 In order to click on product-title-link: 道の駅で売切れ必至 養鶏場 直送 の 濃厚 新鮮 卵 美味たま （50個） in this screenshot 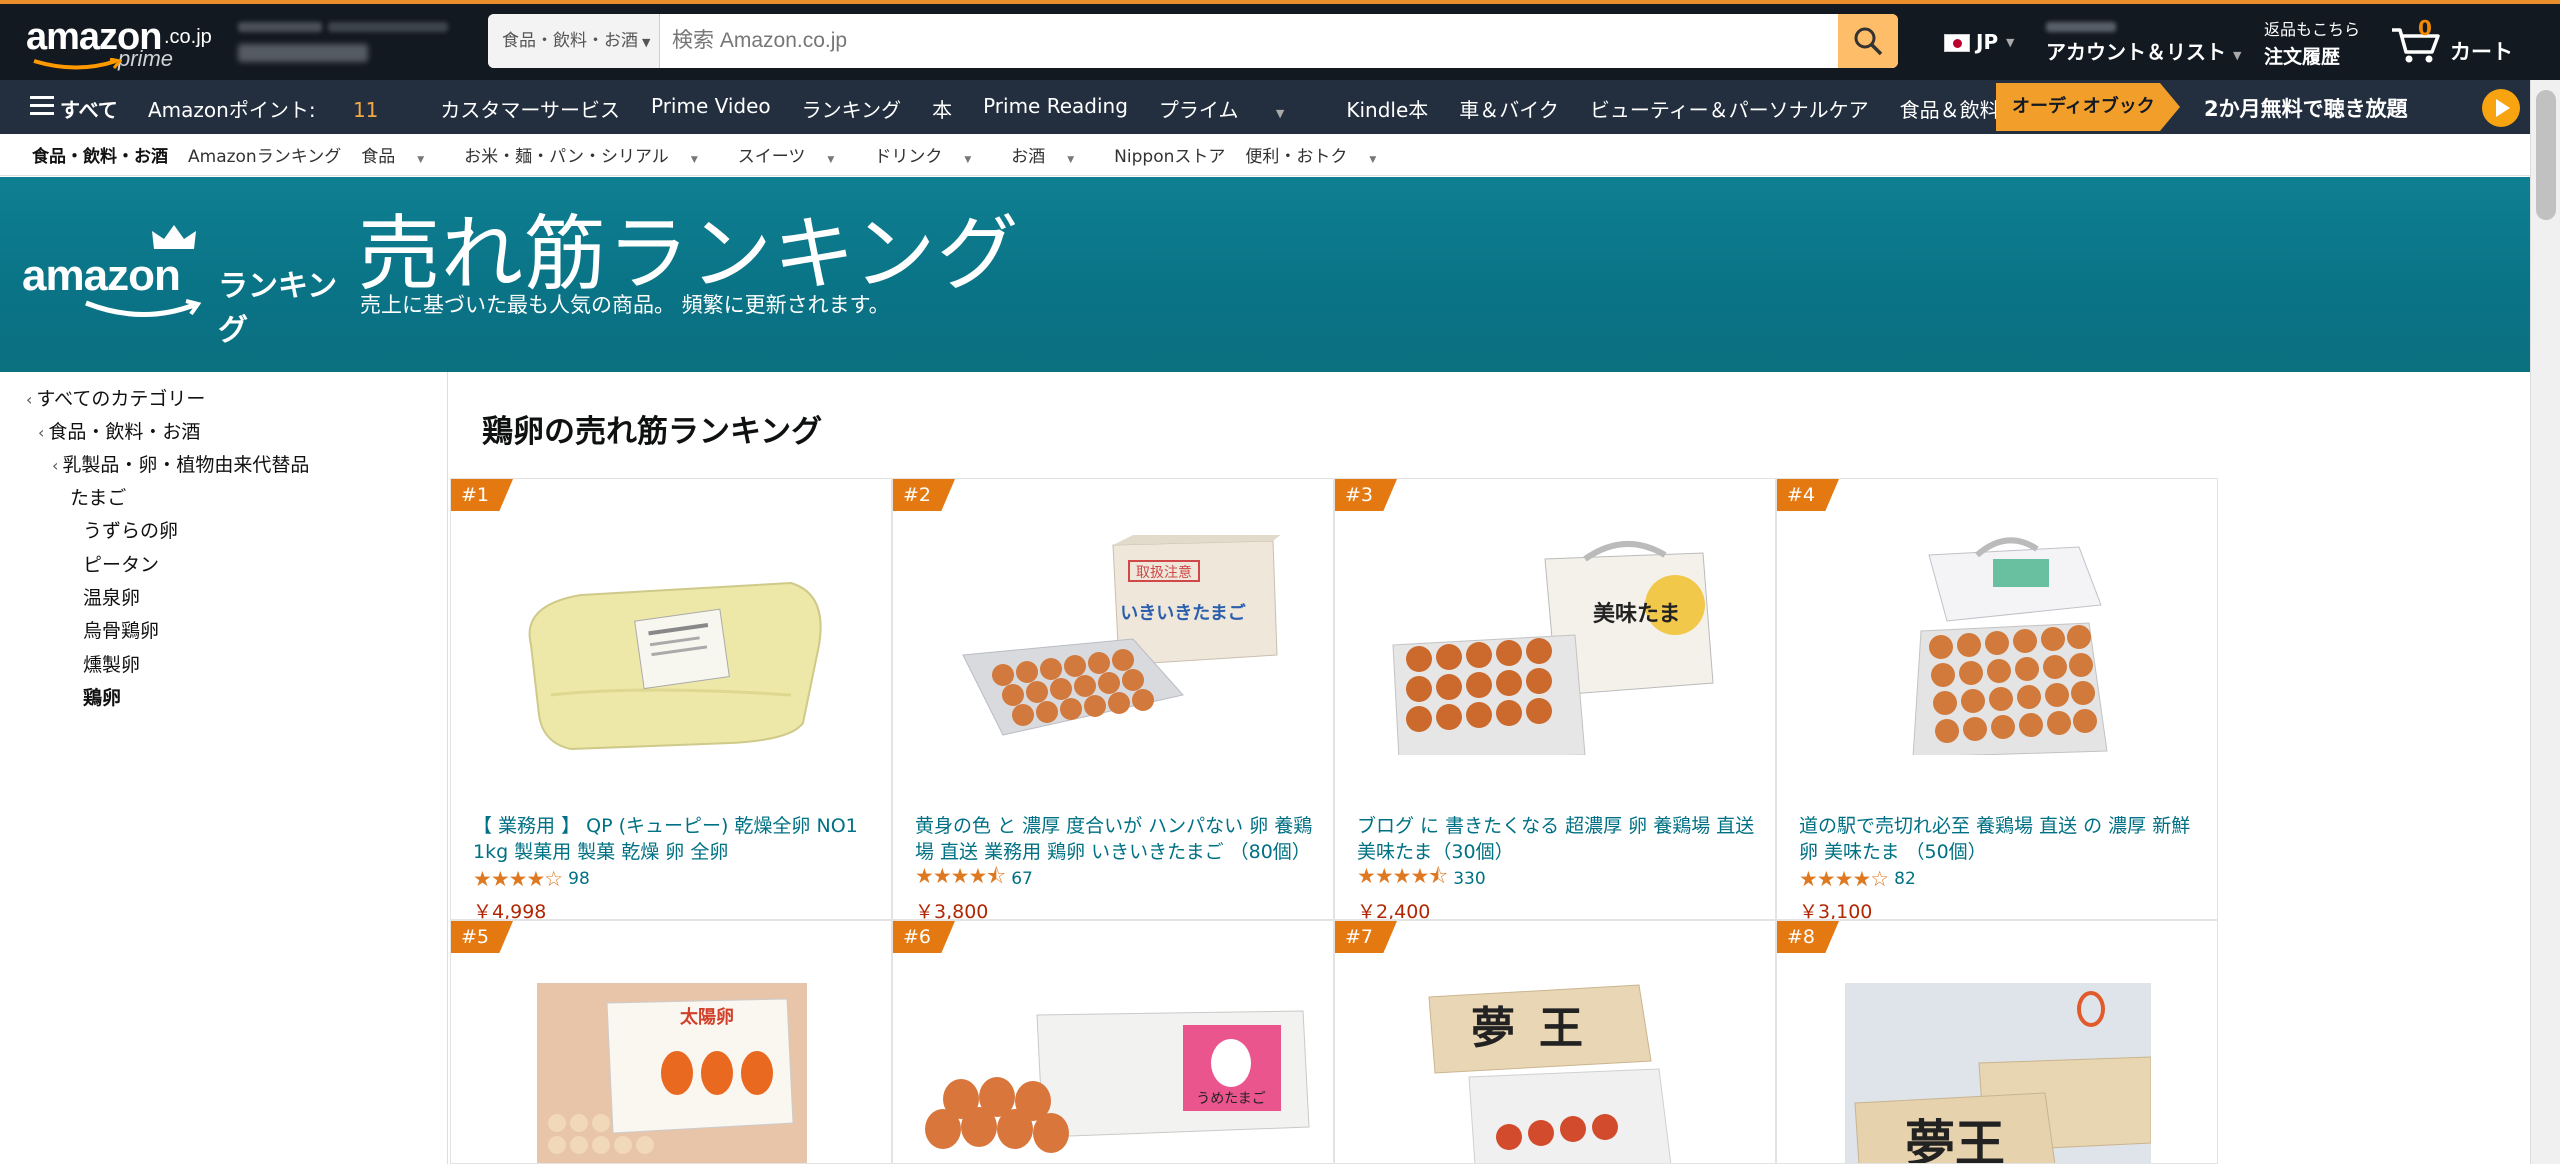, I will do `click(1999, 839)`.